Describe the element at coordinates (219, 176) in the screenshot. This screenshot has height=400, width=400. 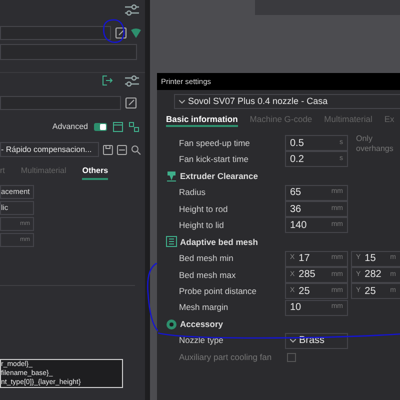
I see `section-title: Extruder Clearance` at that location.